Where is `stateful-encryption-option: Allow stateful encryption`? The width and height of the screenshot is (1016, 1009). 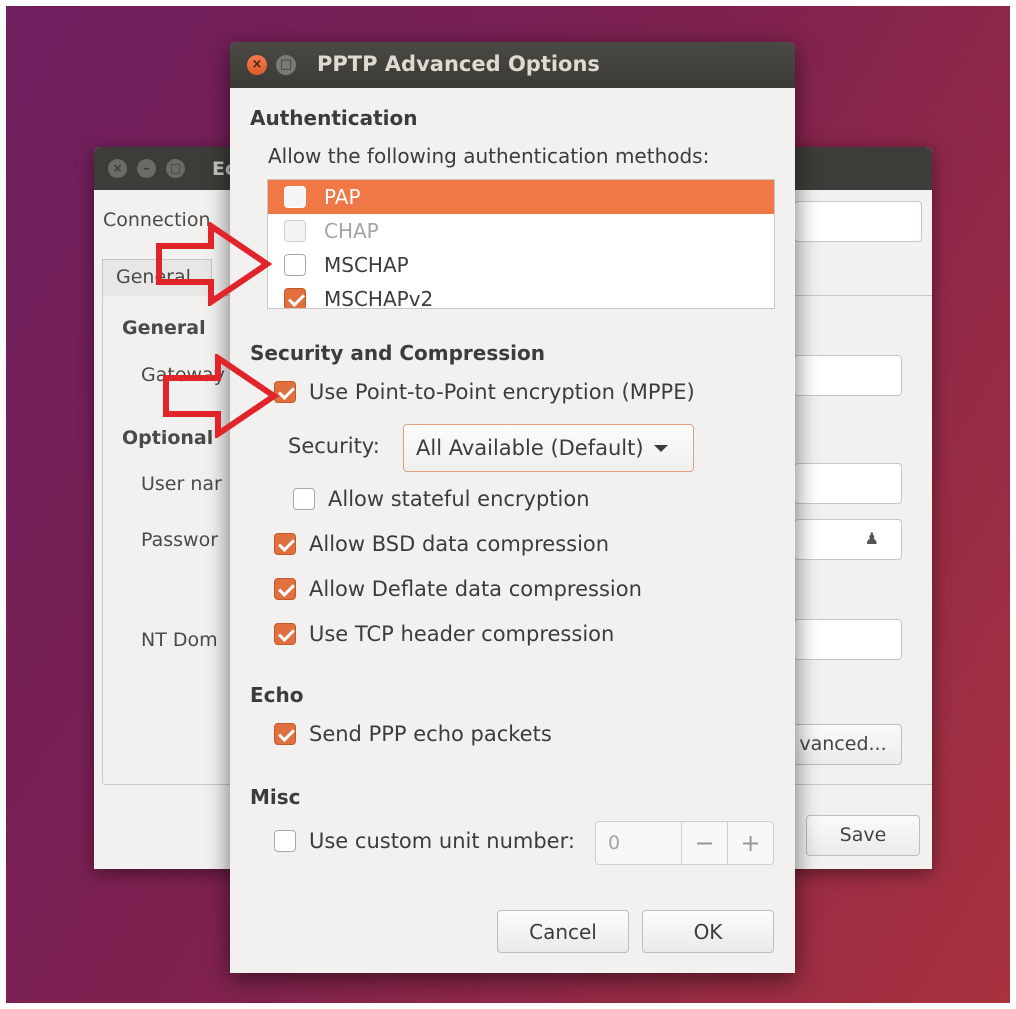
stateful-encryption-option: Allow stateful encryption is located at coordinates (441, 499).